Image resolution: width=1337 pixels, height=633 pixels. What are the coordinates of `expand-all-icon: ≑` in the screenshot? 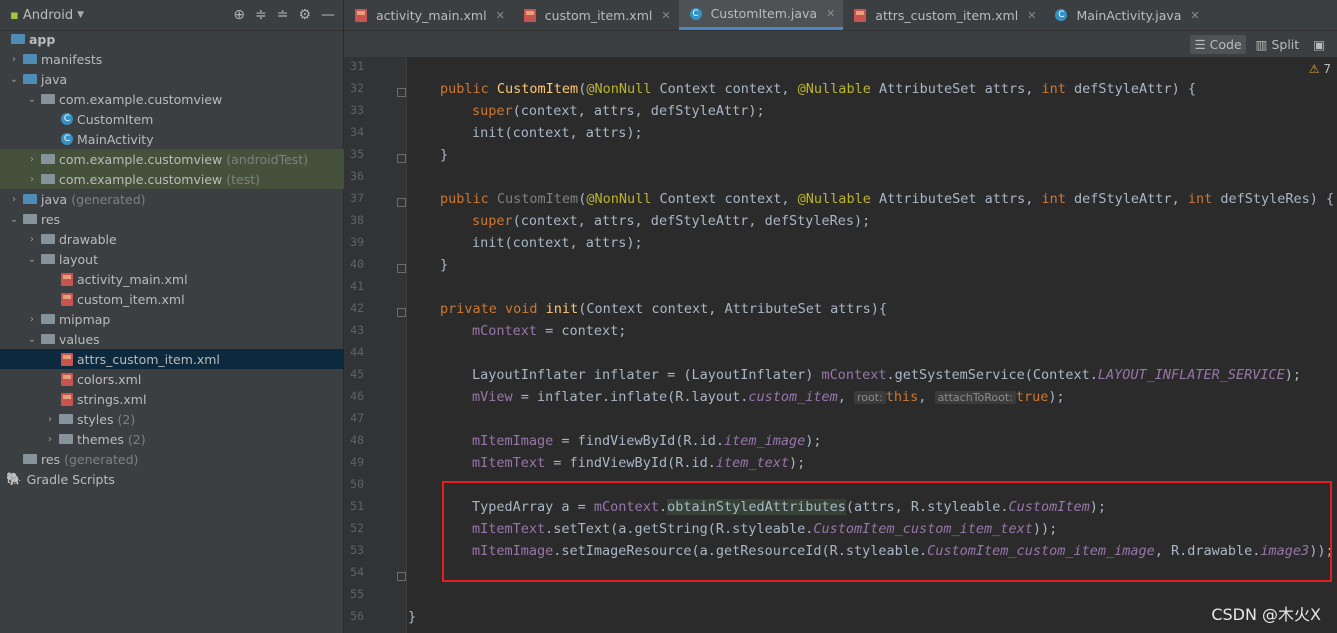 It's located at (261, 15).